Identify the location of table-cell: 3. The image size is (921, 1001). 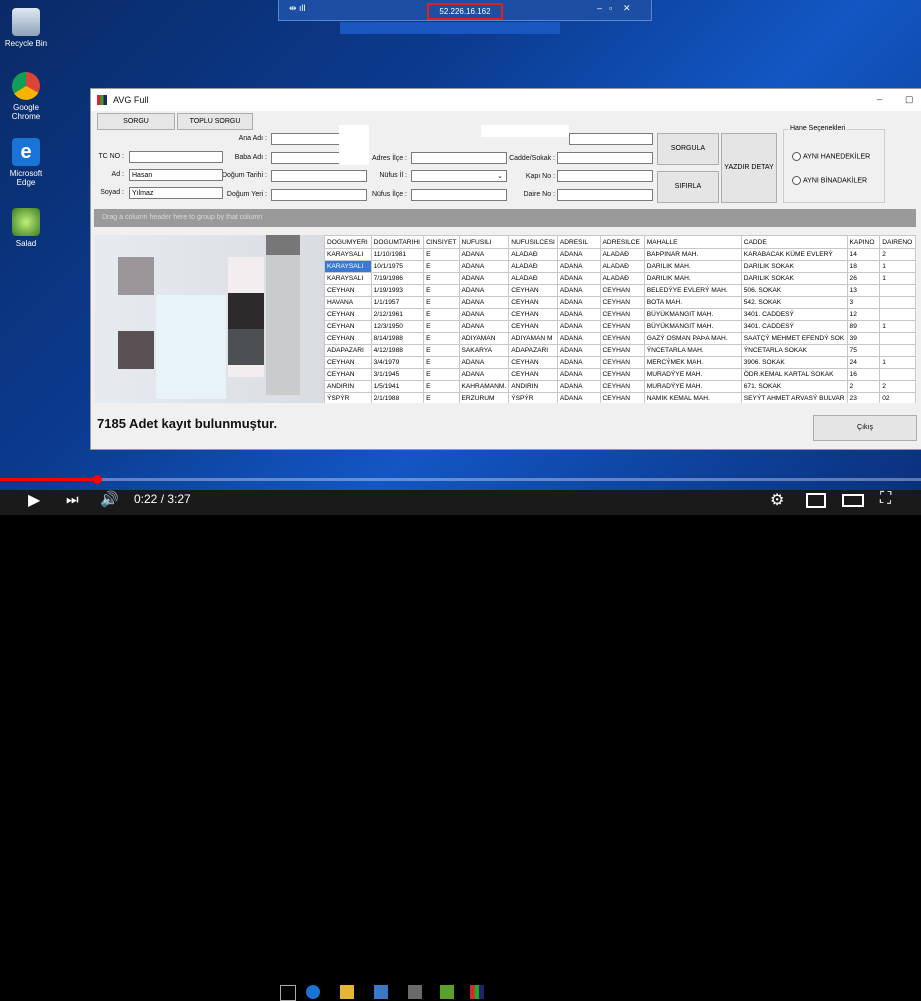
(863, 302).